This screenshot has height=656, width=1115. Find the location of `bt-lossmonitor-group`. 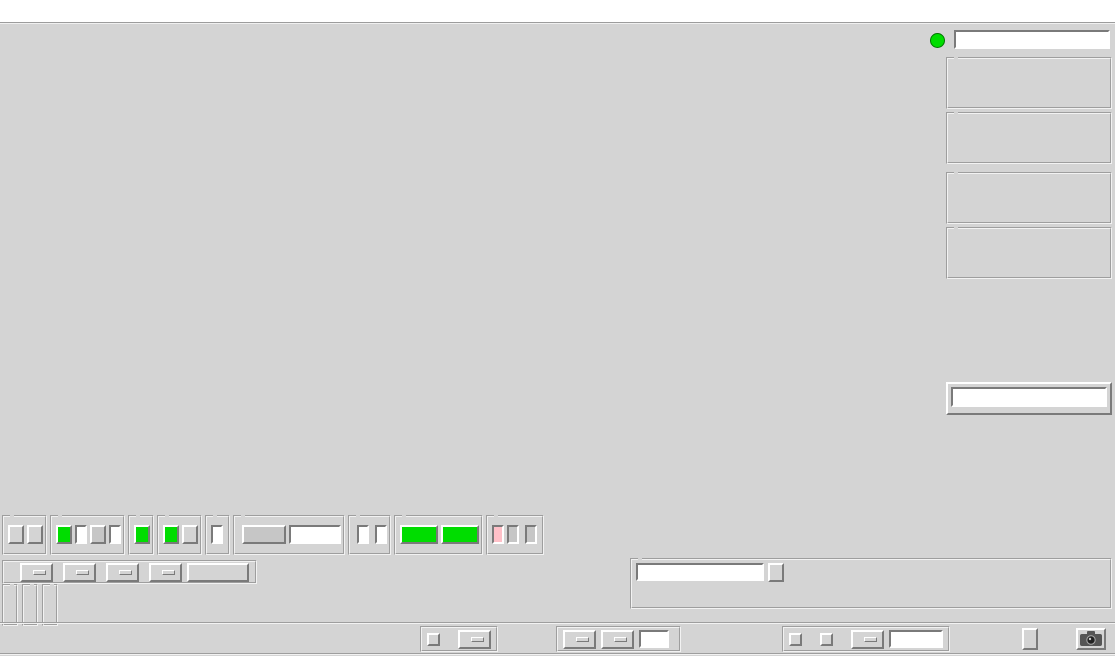

bt-lossmonitor-group is located at coordinates (369, 535).